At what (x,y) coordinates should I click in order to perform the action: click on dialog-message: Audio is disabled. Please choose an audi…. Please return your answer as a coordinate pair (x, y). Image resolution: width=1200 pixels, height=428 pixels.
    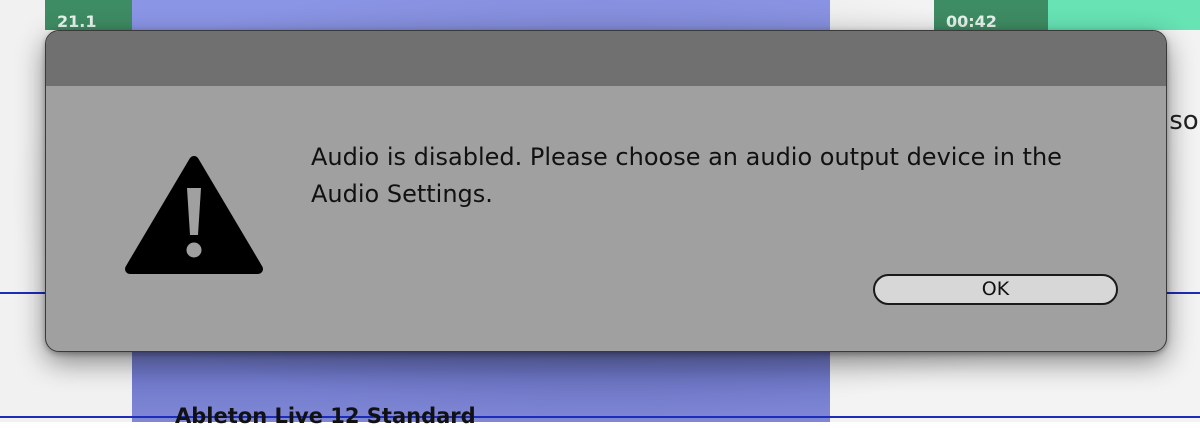
    Looking at the image, I should click on (686, 175).